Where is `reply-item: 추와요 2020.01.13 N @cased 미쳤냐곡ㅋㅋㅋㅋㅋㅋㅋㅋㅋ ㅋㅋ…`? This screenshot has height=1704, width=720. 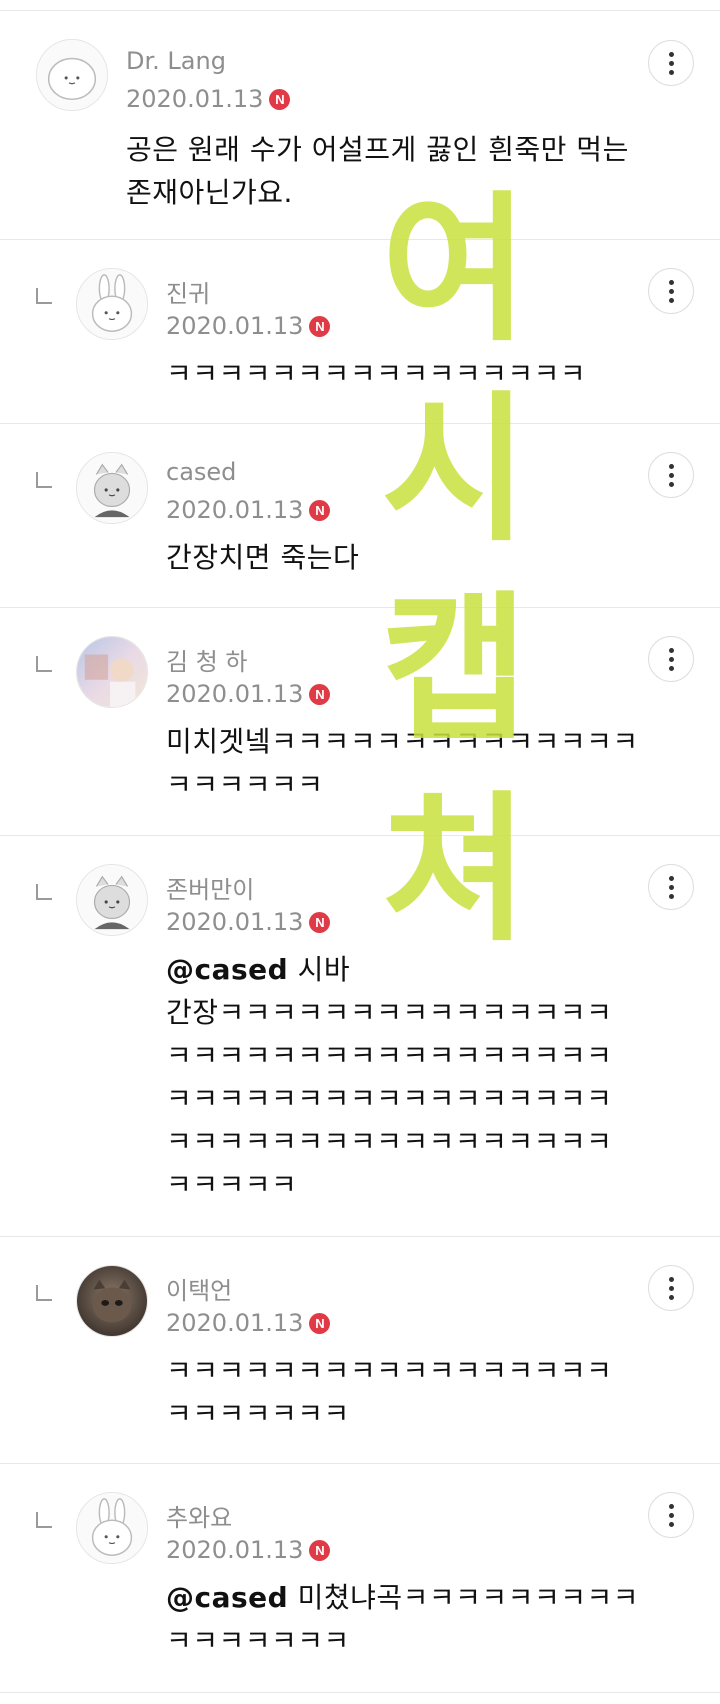
reply-item: 추와요 2020.01.13 N @cased 미쳤냐곡ㅋㅋㅋㅋㅋㅋㅋㅋㅋ ㅋㅋ… is located at coordinates (360, 1578).